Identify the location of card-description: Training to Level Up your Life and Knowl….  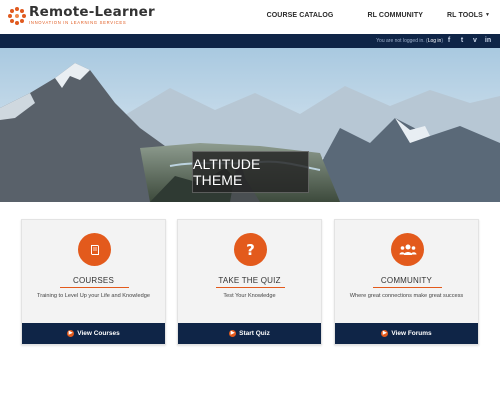
(93, 296).